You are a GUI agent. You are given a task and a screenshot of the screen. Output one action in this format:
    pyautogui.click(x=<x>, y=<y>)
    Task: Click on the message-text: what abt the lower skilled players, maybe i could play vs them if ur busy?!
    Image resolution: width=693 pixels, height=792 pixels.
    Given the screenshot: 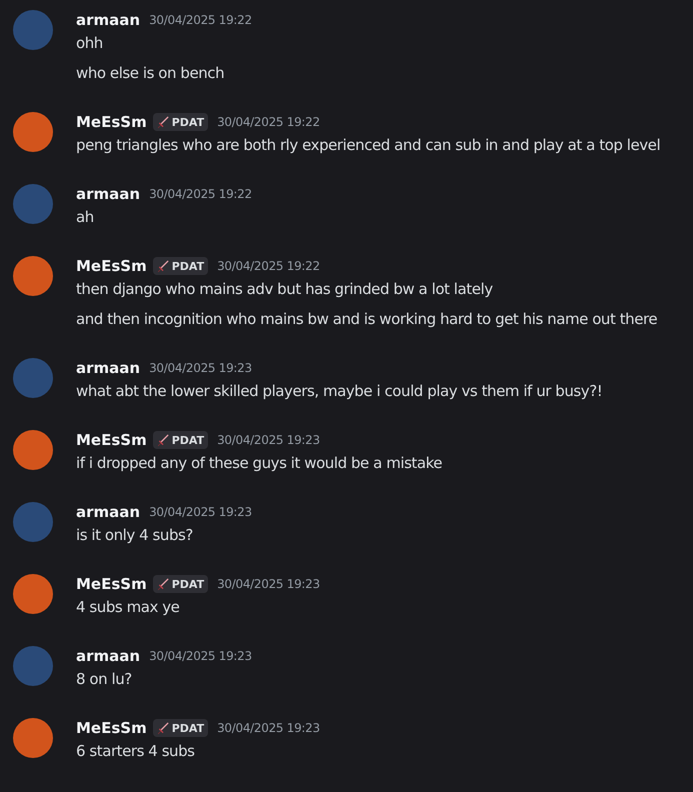 What is the action you would take?
    pyautogui.click(x=339, y=391)
    